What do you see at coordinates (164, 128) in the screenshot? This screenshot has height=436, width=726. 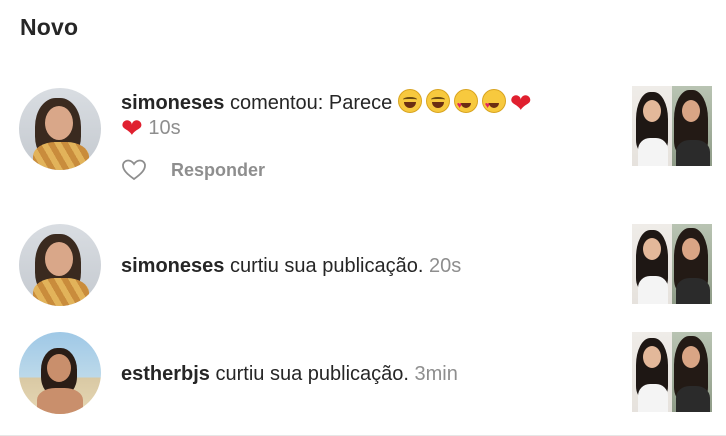 I see `timestamp: 10s` at bounding box center [164, 128].